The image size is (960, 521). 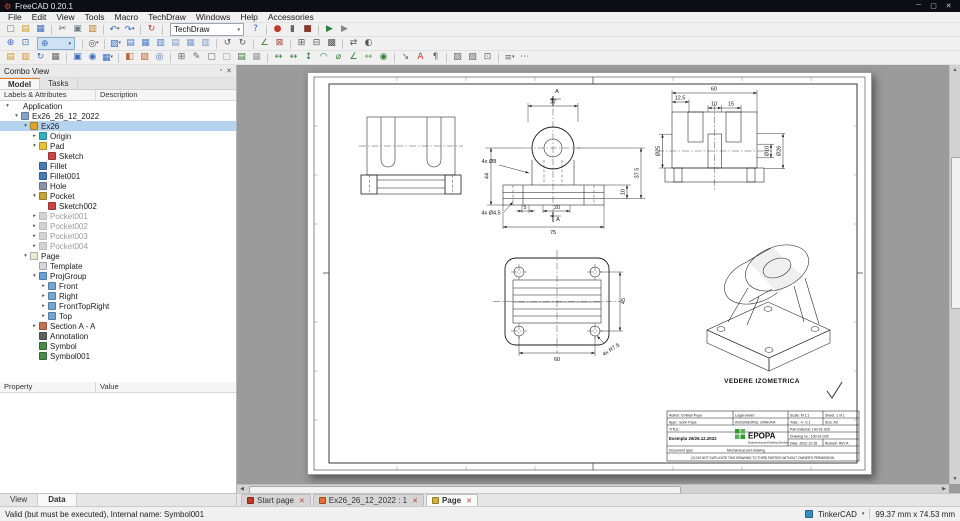 What do you see at coordinates (55, 57) in the screenshot?
I see `print-all-pages-icon: ▦` at bounding box center [55, 57].